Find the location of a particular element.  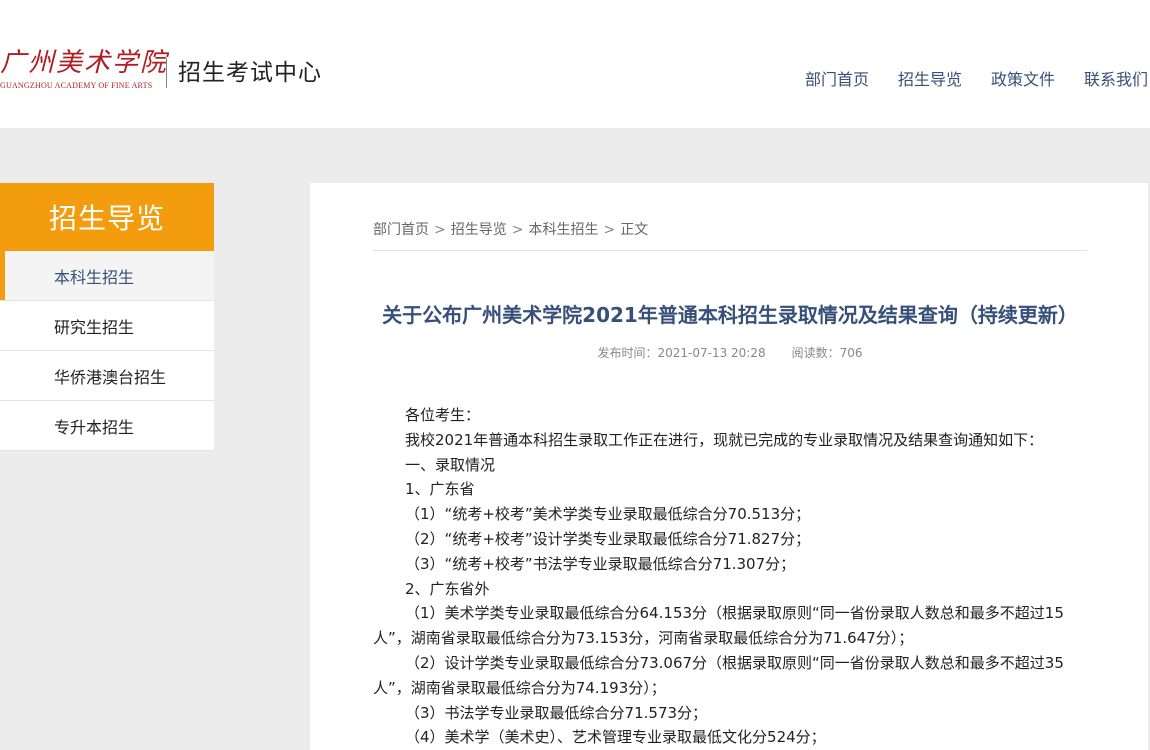

breadcrumb-current: 正文 is located at coordinates (634, 230).